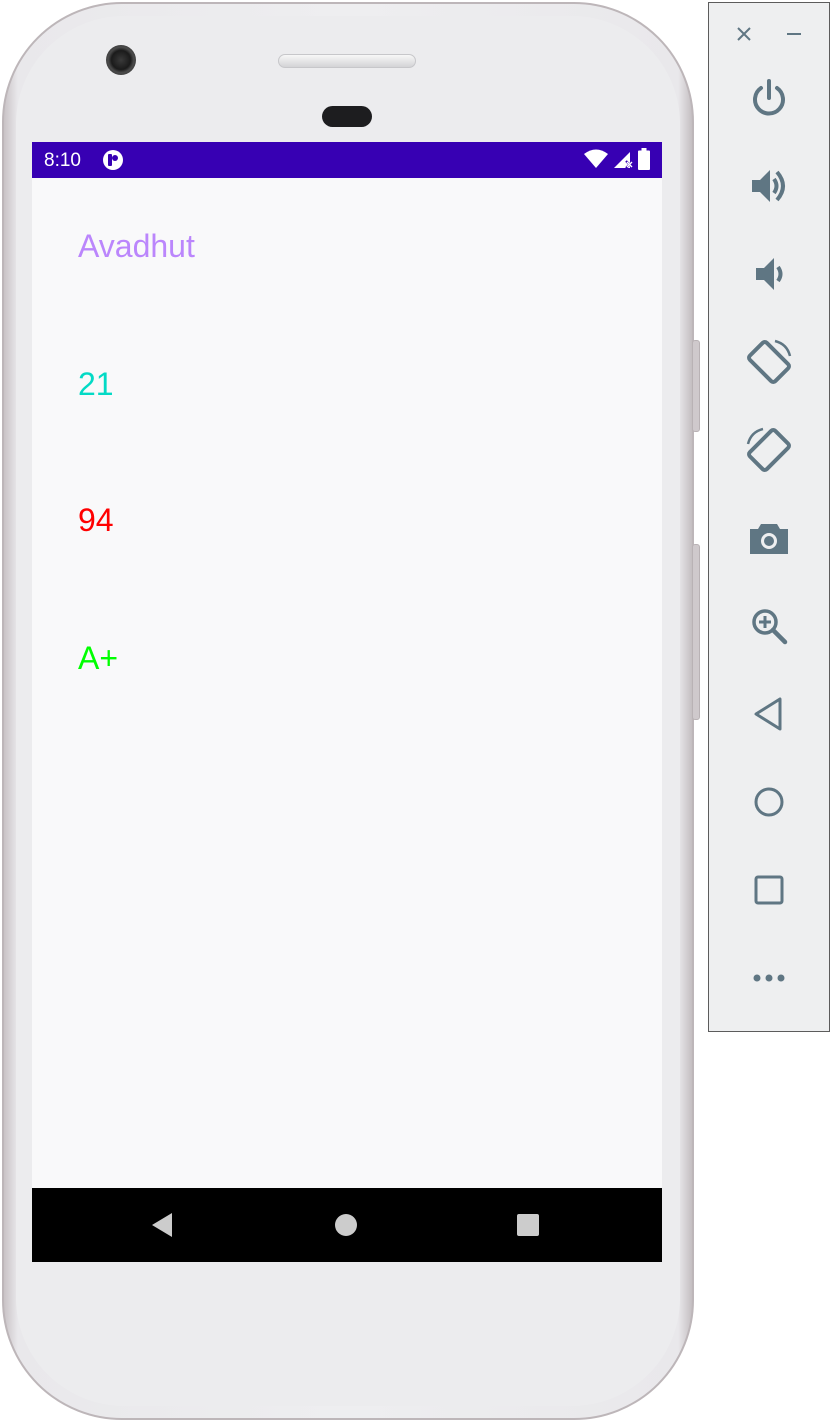  I want to click on navigation-bar, so click(347, 1225).